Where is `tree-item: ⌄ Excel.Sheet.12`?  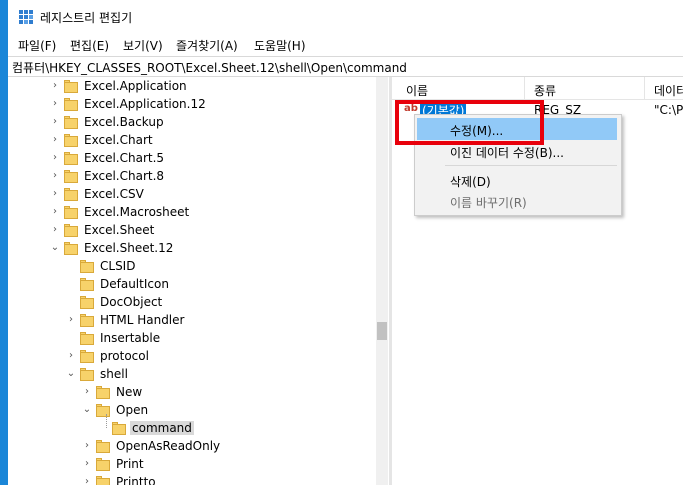
tree-item: ⌄ Excel.Sheet.12 is located at coordinates (198, 249).